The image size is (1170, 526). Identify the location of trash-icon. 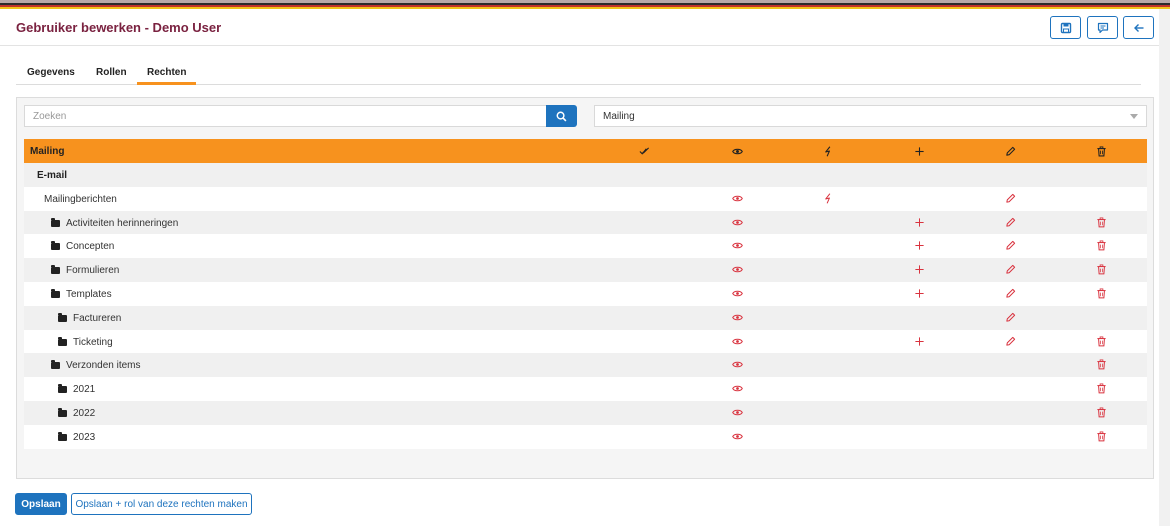
(1101, 151).